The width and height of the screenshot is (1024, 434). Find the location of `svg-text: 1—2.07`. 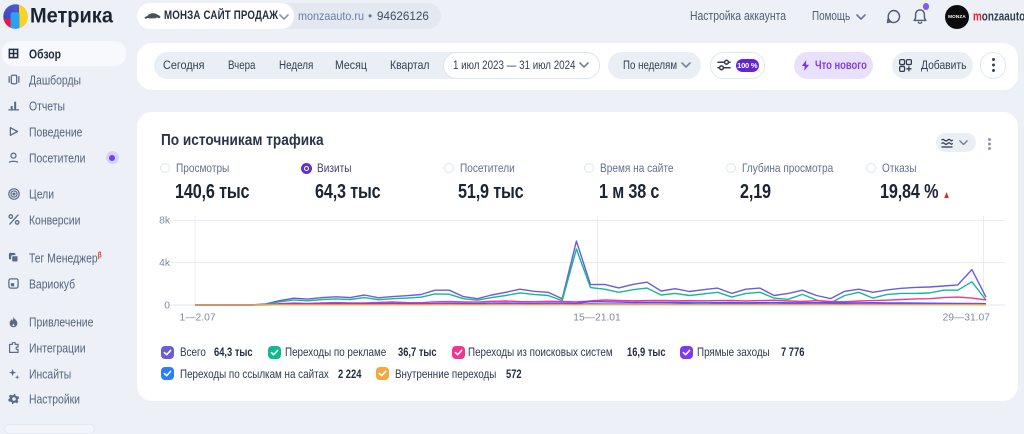

svg-text: 1—2.07 is located at coordinates (198, 318).